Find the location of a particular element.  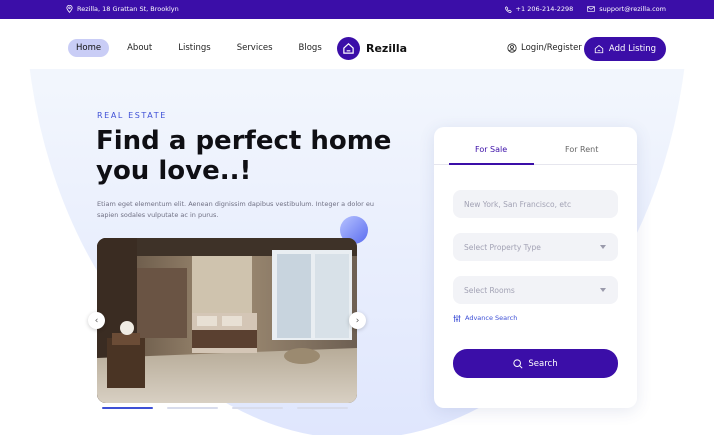

house-icon is located at coordinates (599, 49).